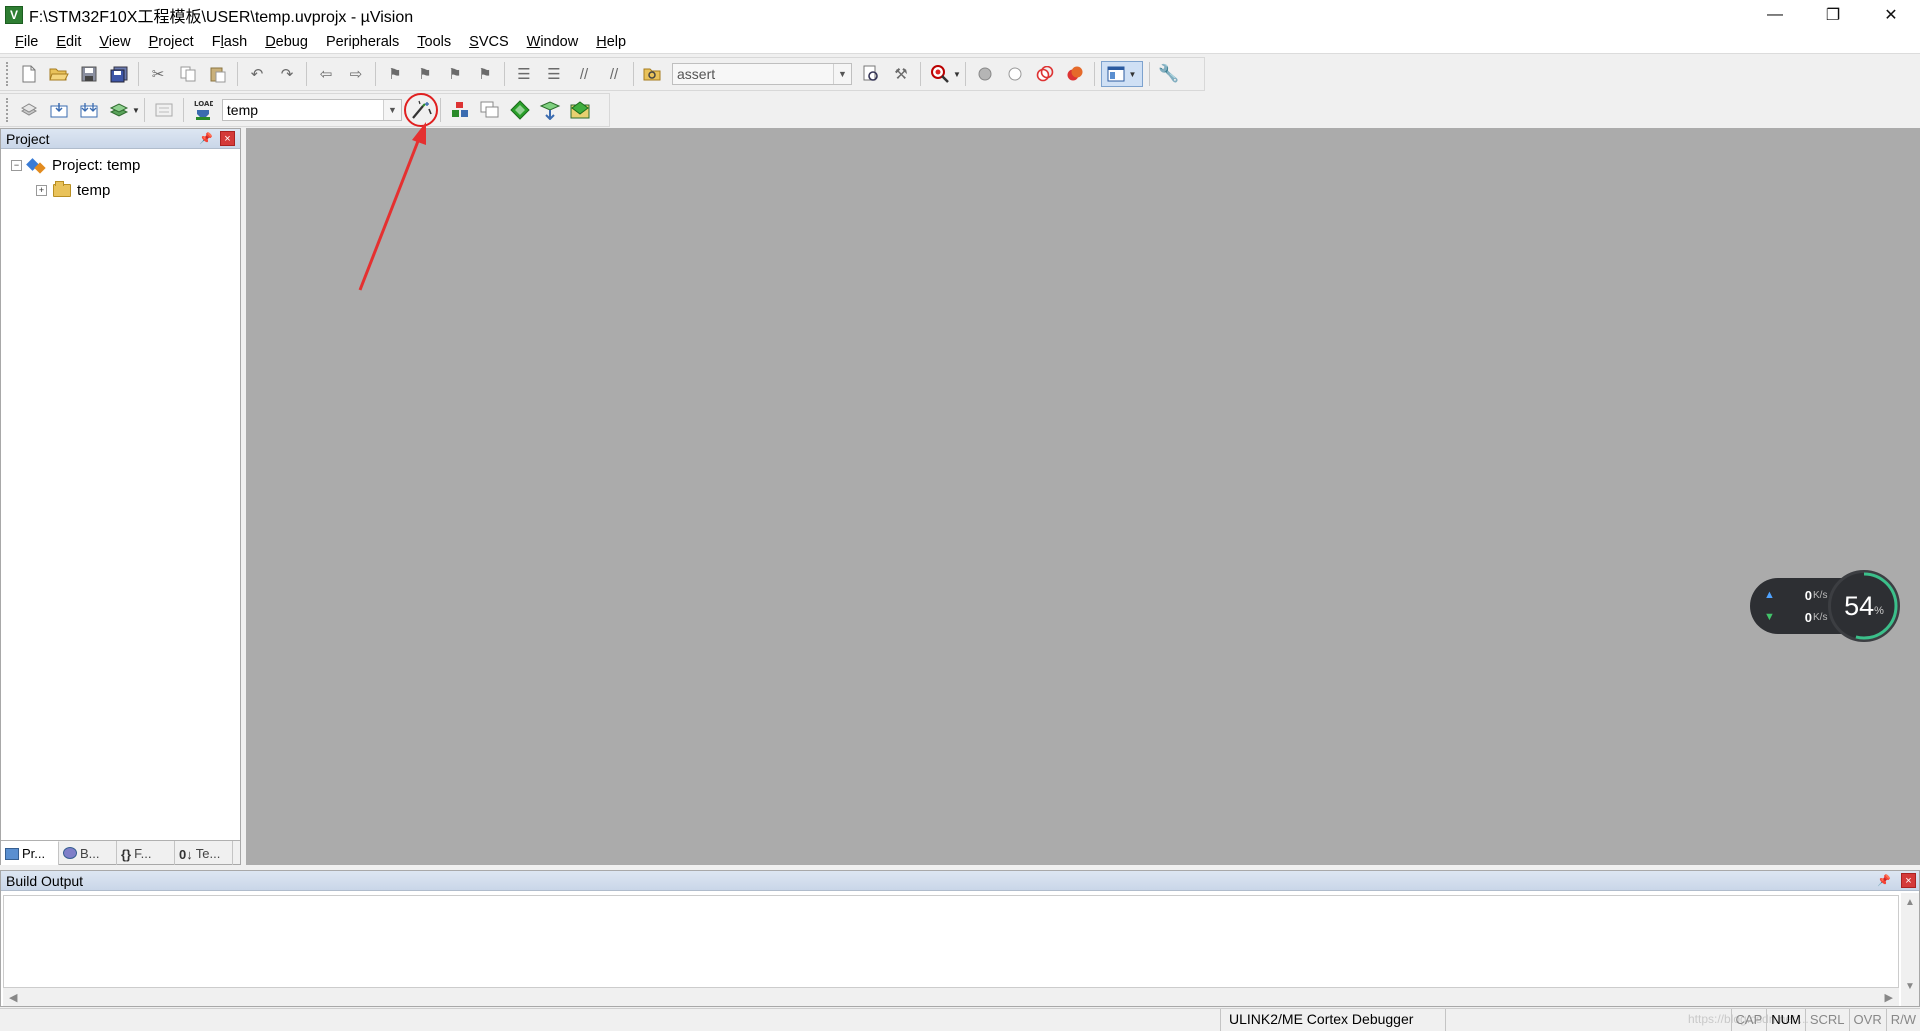  I want to click on restore-button: ❐, so click(1833, 15).